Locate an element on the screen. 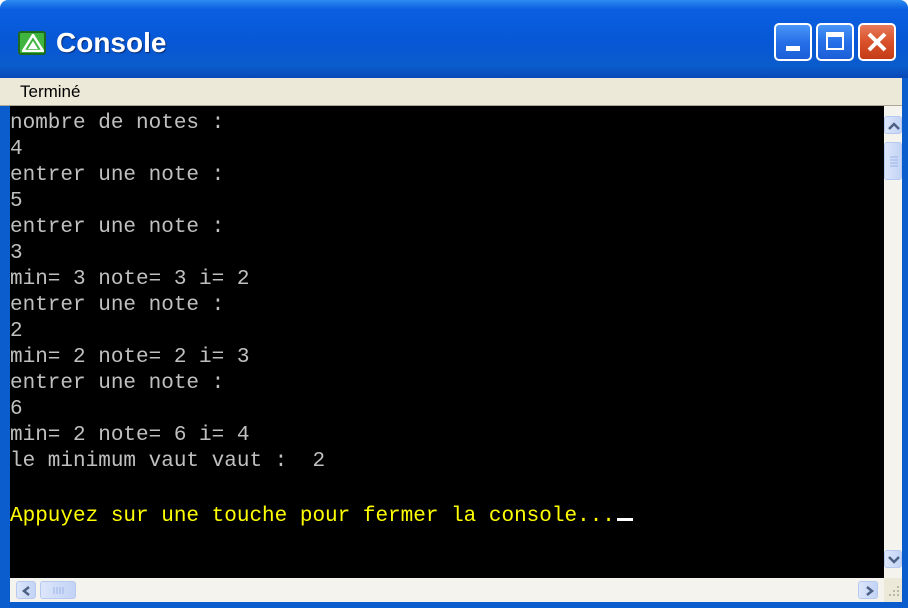  vertical-scroll-thumb is located at coordinates (893, 161).